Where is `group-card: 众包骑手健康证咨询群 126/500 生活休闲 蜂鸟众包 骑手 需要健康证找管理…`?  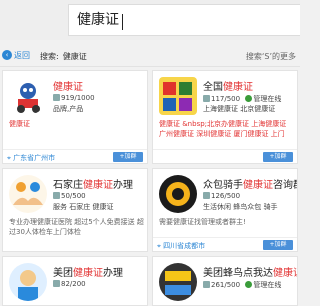
group-card: 众包骑手健康证咨询群 126/500 生活休闲 蜂鸟众包 骑手 需要健康证找管理… is located at coordinates (225, 210).